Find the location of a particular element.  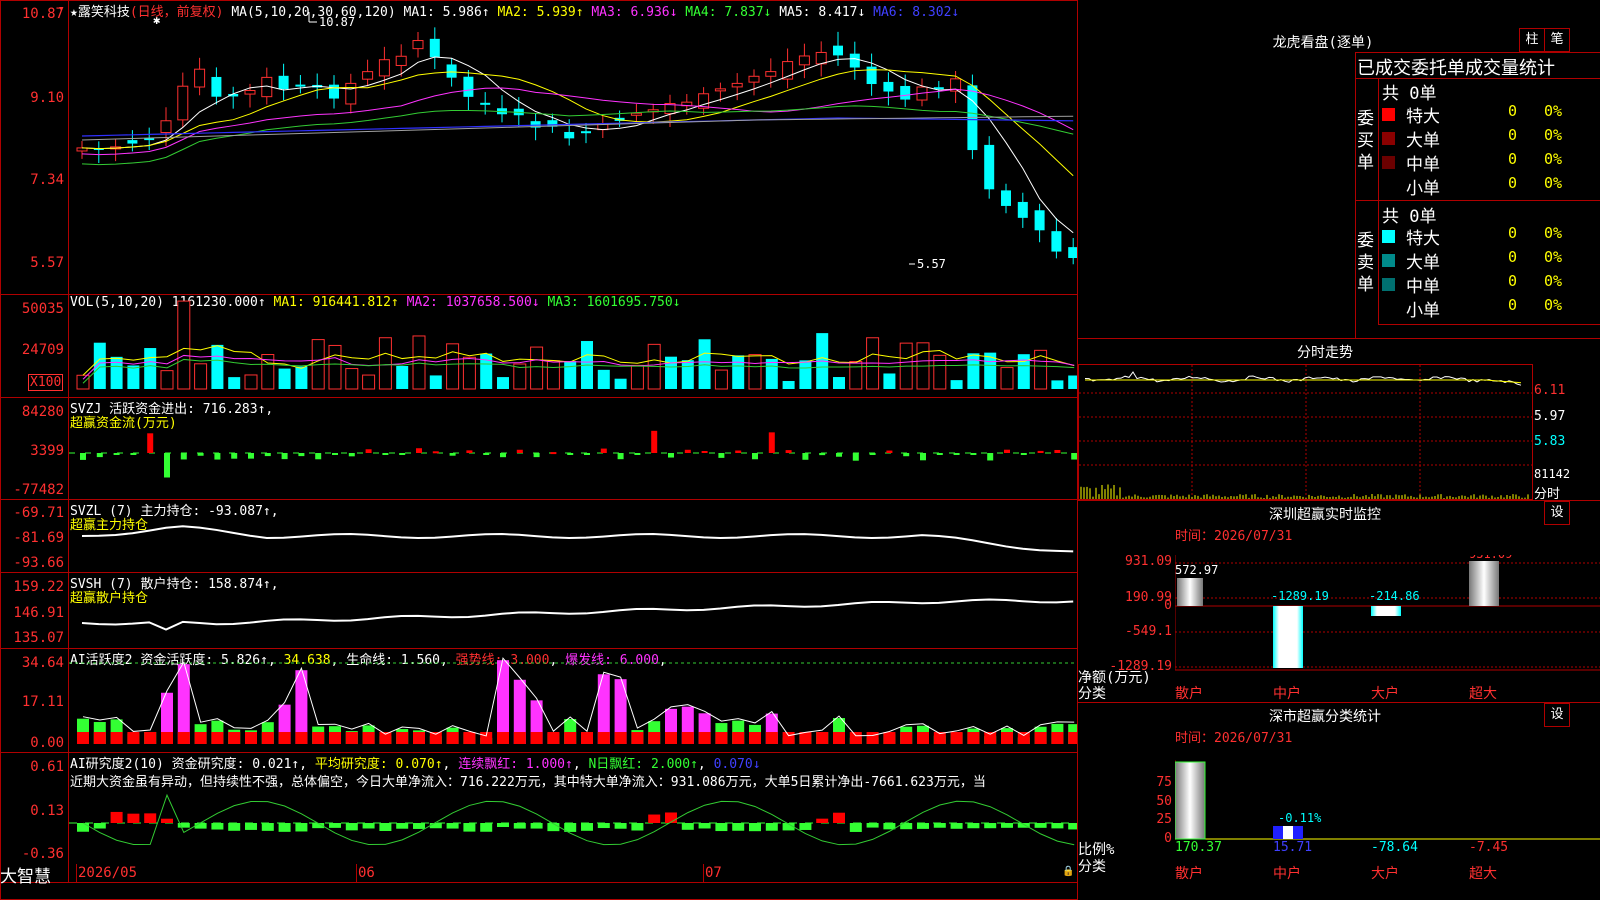

svsh-chart is located at coordinates (573, 610).